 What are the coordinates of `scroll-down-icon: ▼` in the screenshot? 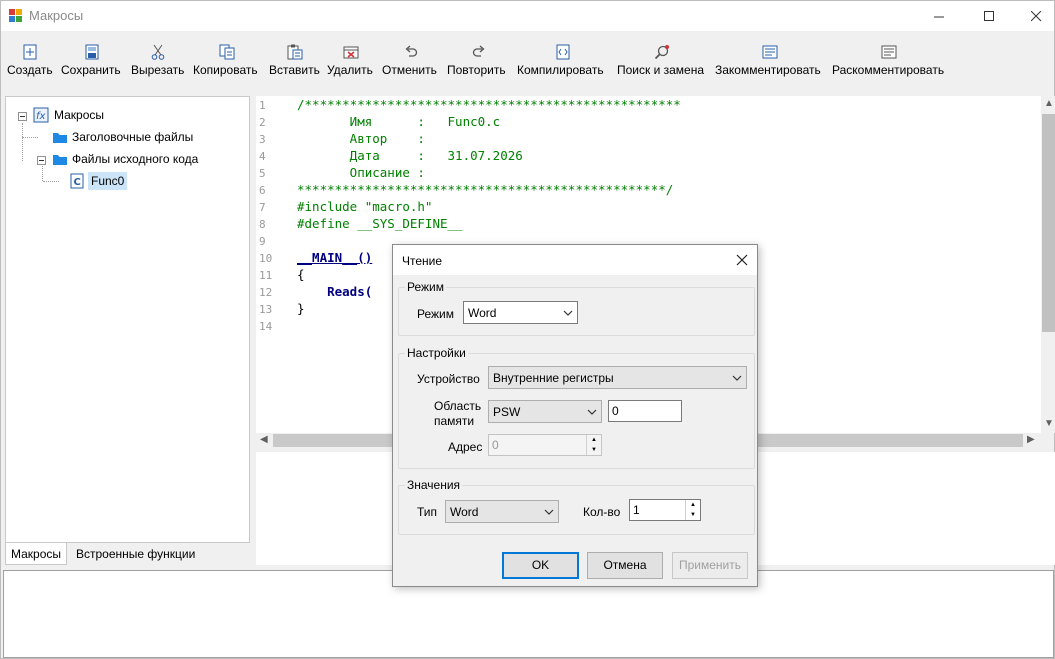 It's located at (1049, 423).